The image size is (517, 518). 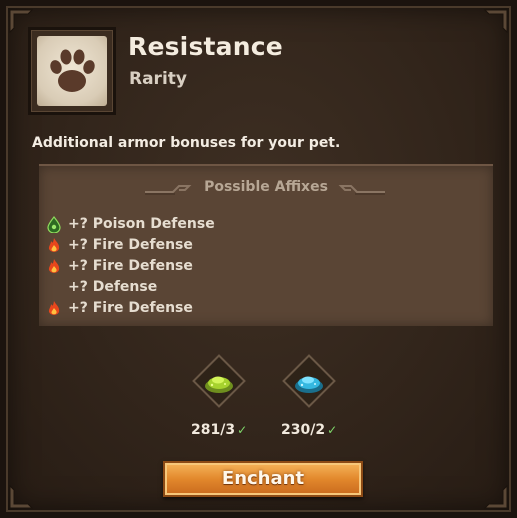 I want to click on green-dust-icon, so click(x=219, y=381).